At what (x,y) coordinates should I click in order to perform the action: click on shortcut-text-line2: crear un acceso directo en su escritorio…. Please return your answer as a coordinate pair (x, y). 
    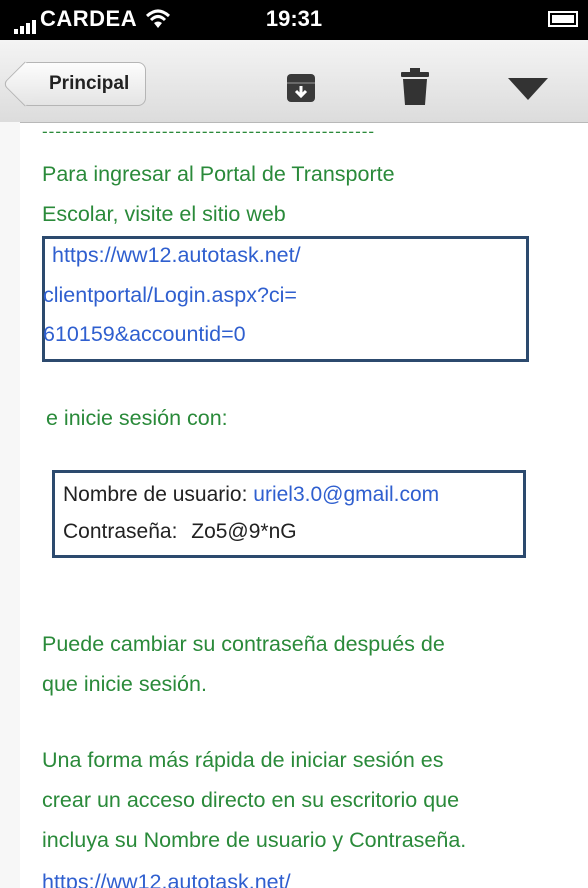
    Looking at the image, I should click on (251, 800).